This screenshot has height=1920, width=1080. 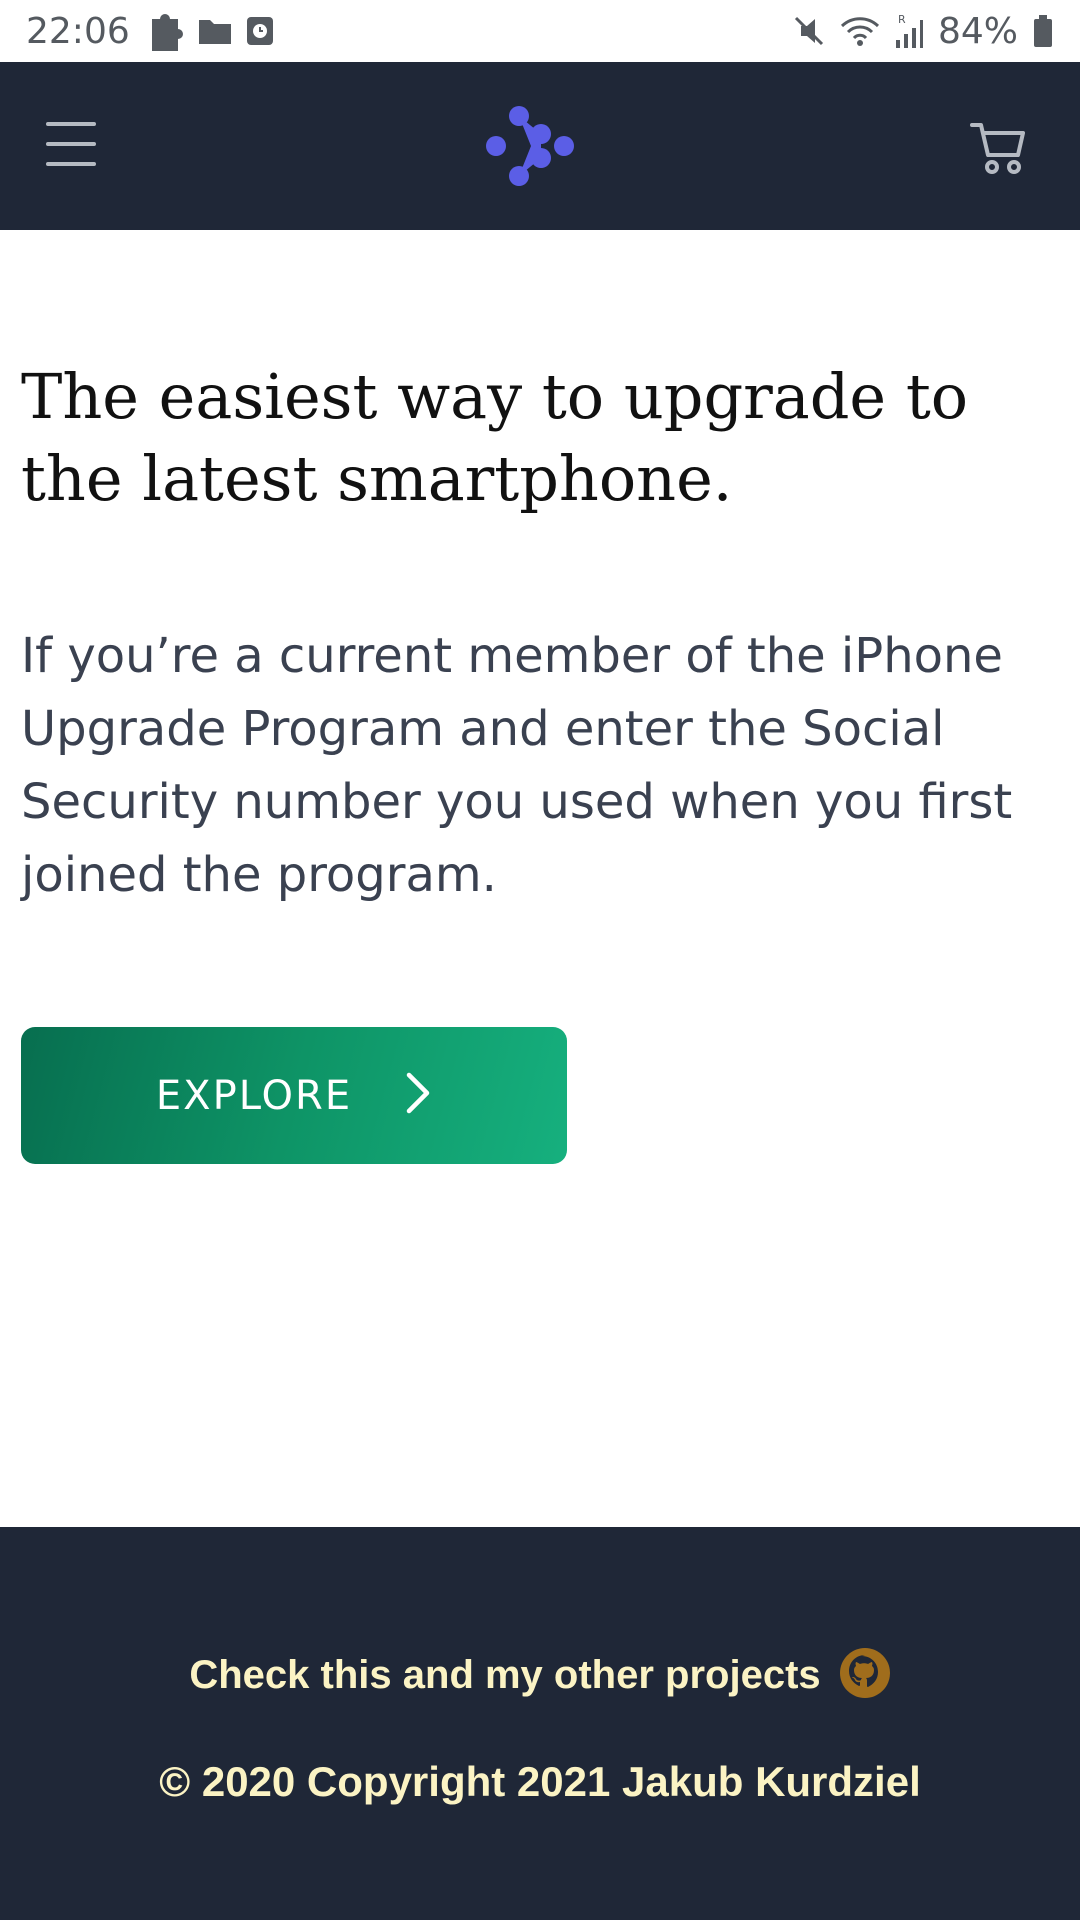 What do you see at coordinates (1043, 31) in the screenshot?
I see `battery-icon` at bounding box center [1043, 31].